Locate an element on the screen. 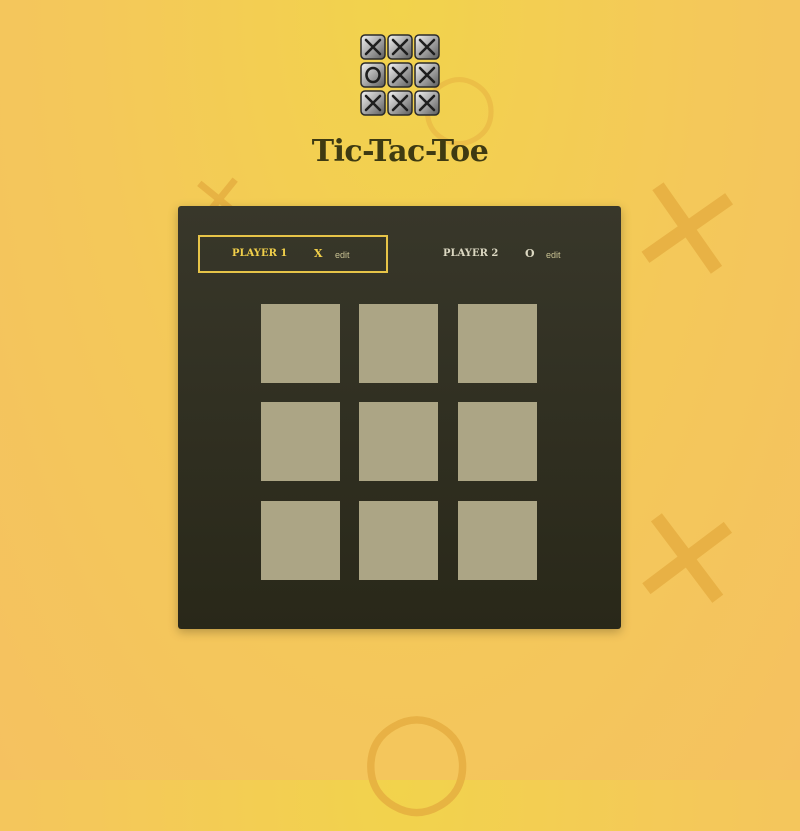  game-board is located at coordinates (399, 442).